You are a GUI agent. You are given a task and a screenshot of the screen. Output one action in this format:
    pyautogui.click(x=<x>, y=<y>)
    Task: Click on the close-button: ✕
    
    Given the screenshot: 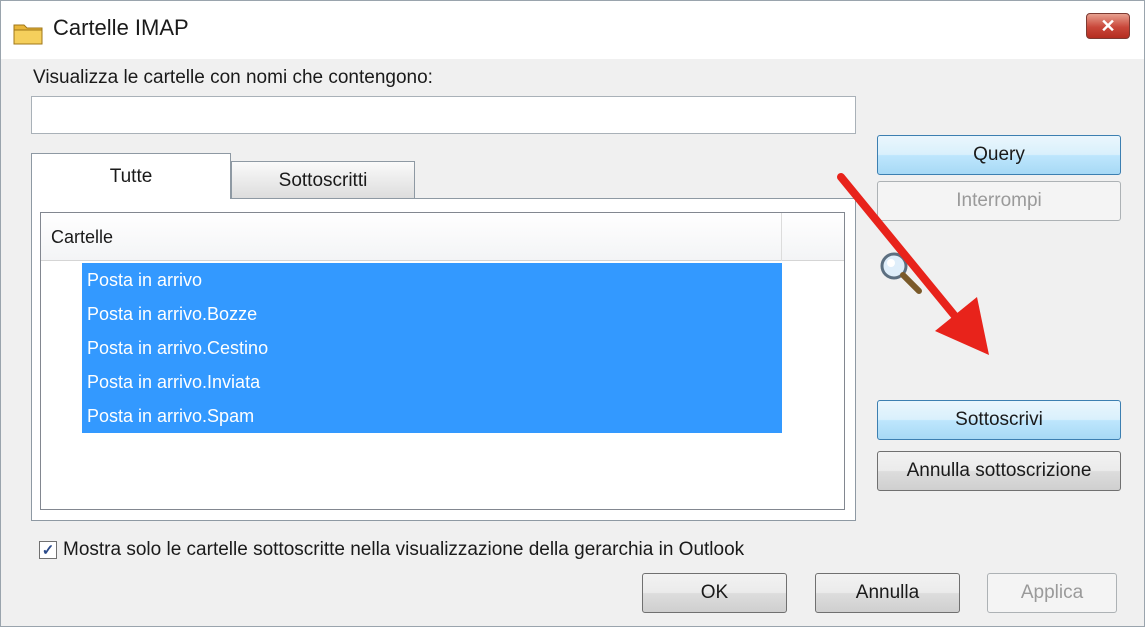 What is the action you would take?
    pyautogui.click(x=1108, y=26)
    